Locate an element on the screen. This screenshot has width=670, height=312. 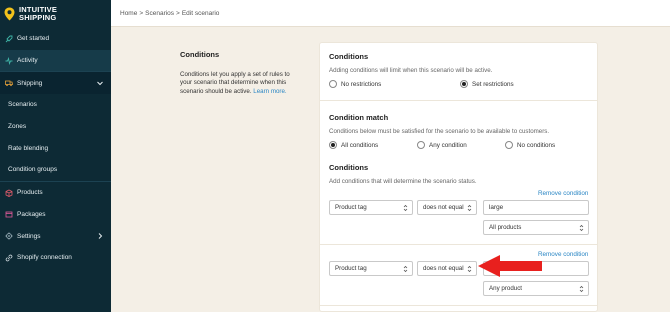
condition-match-title: Condition match is located at coordinates (359, 117).